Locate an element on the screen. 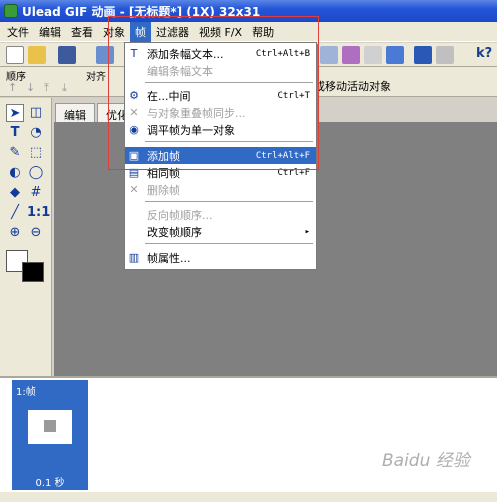  top-arrow-icon: ⤒ is located at coordinates (46, 88).